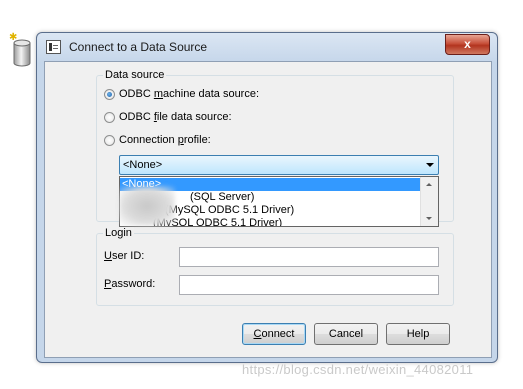  What do you see at coordinates (22, 53) in the screenshot?
I see `database-cylinder-icon` at bounding box center [22, 53].